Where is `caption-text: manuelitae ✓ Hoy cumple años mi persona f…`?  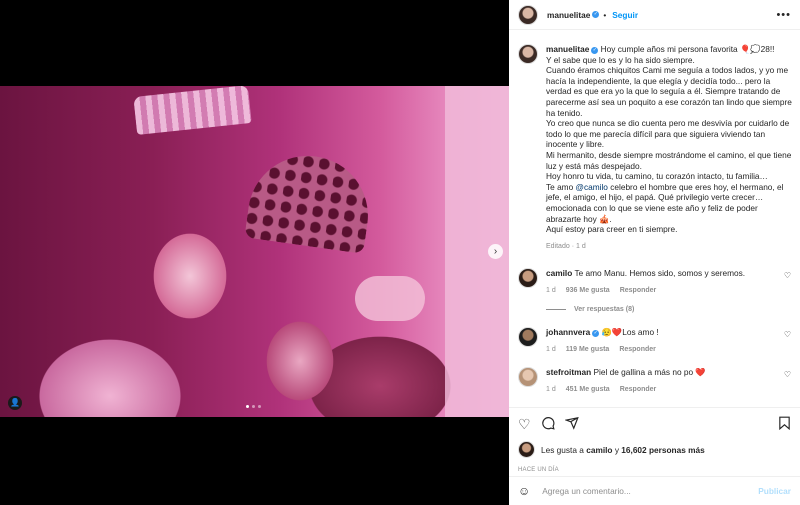 caption-text: manuelitae ✓ Hoy cumple años mi persona f… is located at coordinates (670, 139).